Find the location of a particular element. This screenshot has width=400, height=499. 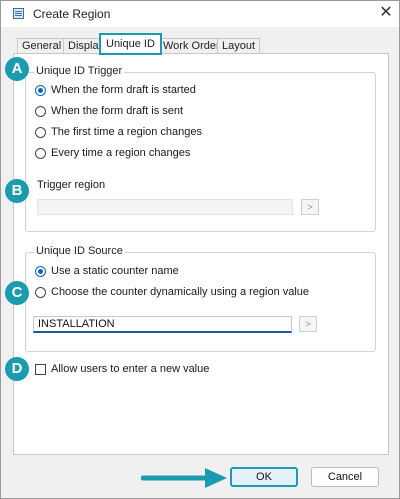

radio-dynamic-counter is located at coordinates (40, 292).